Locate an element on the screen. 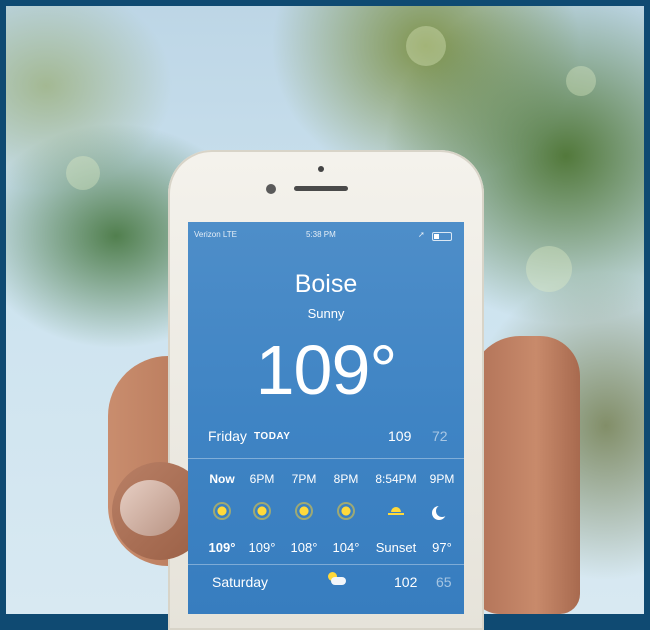 This screenshot has width=650, height=630. earpiece-speaker is located at coordinates (321, 188).